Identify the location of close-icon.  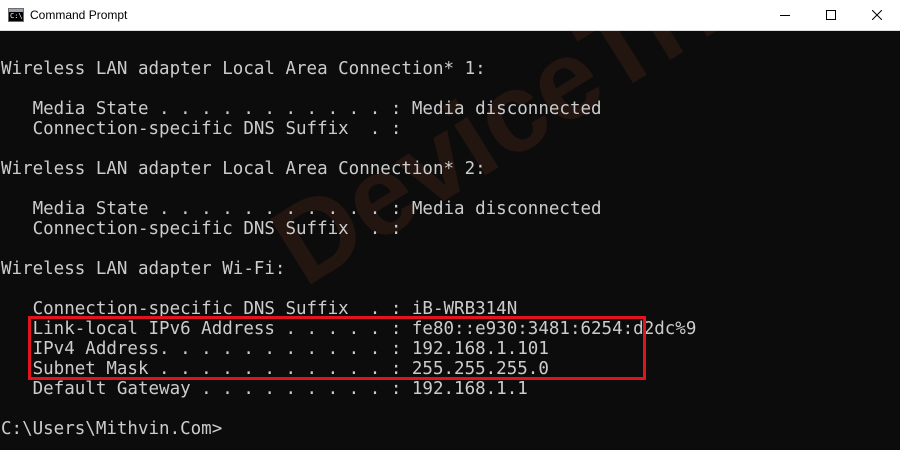
(877, 15).